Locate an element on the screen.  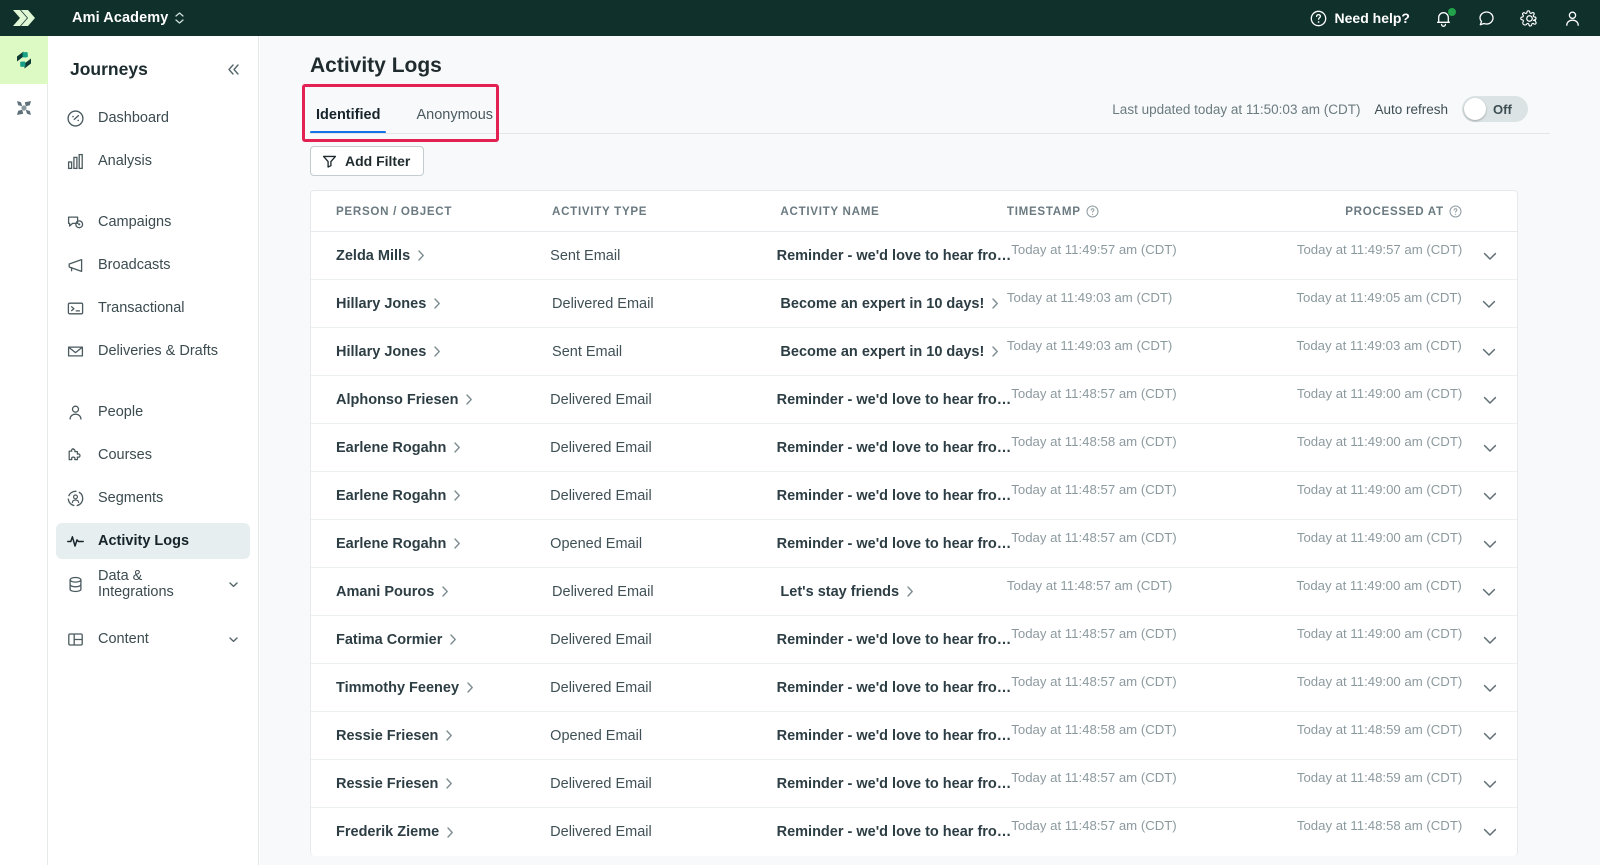
bell-icon is located at coordinates (1445, 17).